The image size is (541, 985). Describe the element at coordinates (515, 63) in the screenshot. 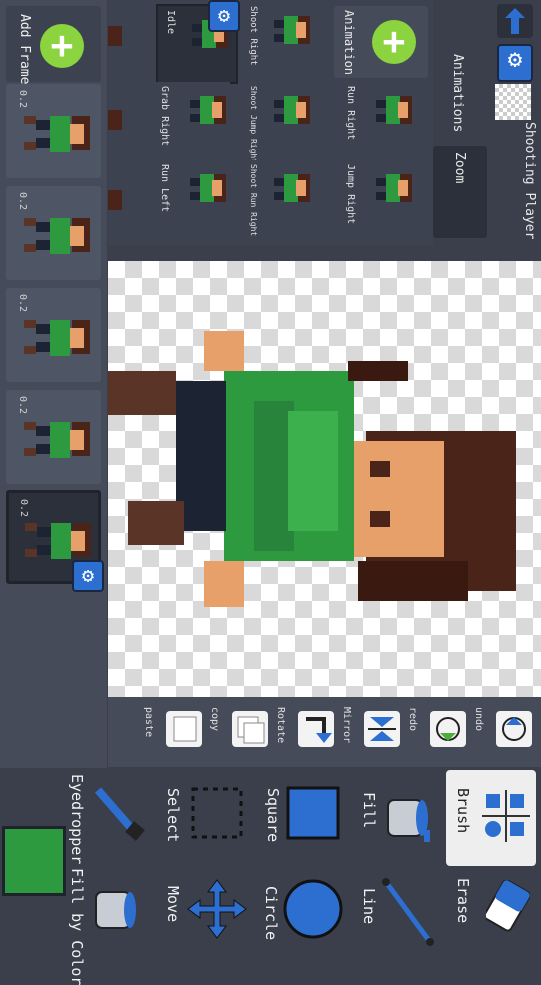

I see `project-settings-gear-icon: ⚙` at that location.